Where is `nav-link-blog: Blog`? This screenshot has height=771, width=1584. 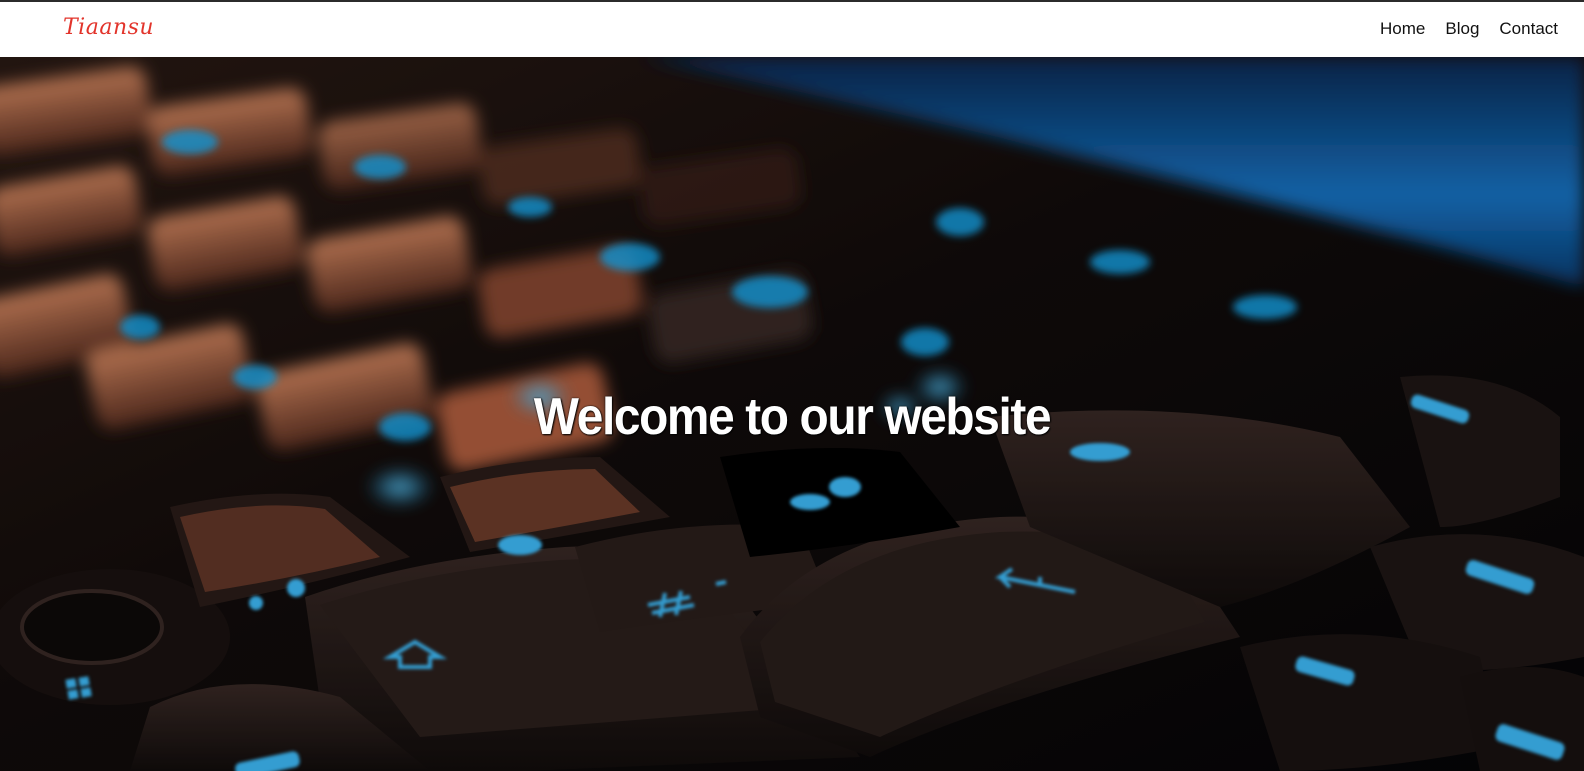
nav-link-blog: Blog is located at coordinates (1462, 29).